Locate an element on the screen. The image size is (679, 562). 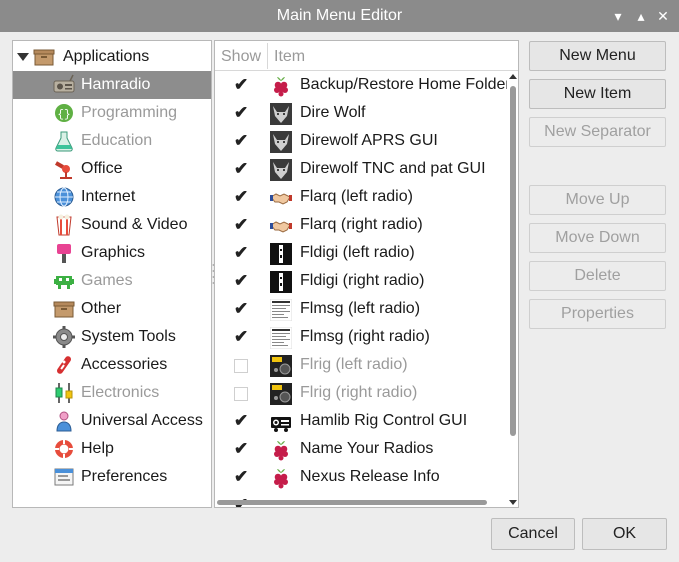
list-item: ✔ Hamlib Rig Control GUI is located at coordinates (361, 422).